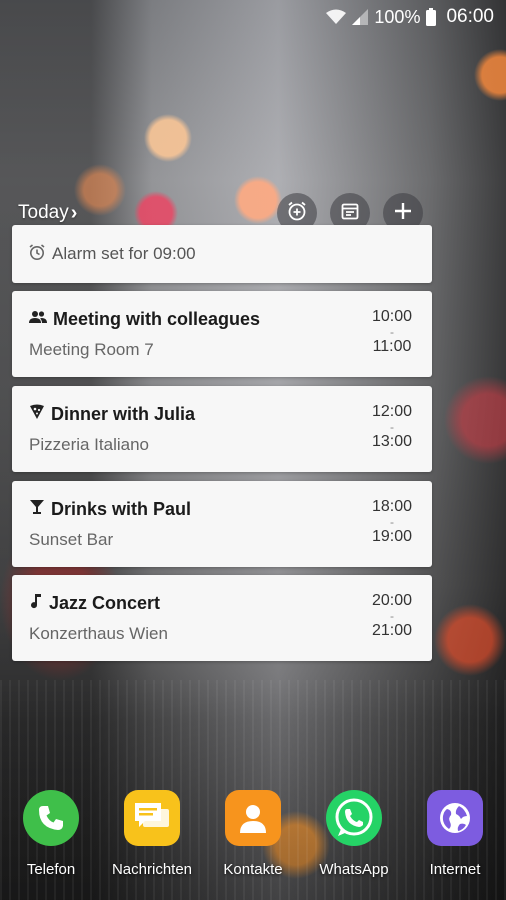 This screenshot has height=900, width=506. Describe the element at coordinates (350, 213) in the screenshot. I see `calendar-event-icon` at that location.